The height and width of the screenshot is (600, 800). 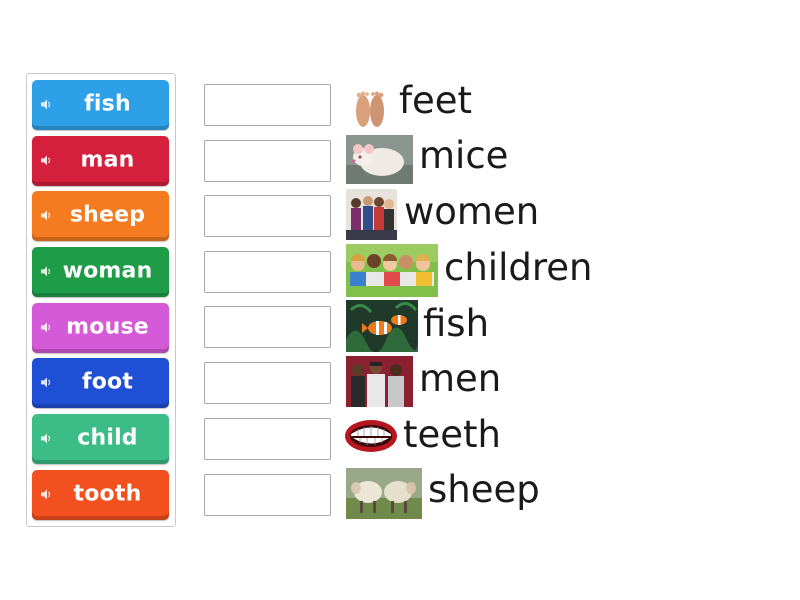 I want to click on tile-label: foot, so click(x=107, y=382).